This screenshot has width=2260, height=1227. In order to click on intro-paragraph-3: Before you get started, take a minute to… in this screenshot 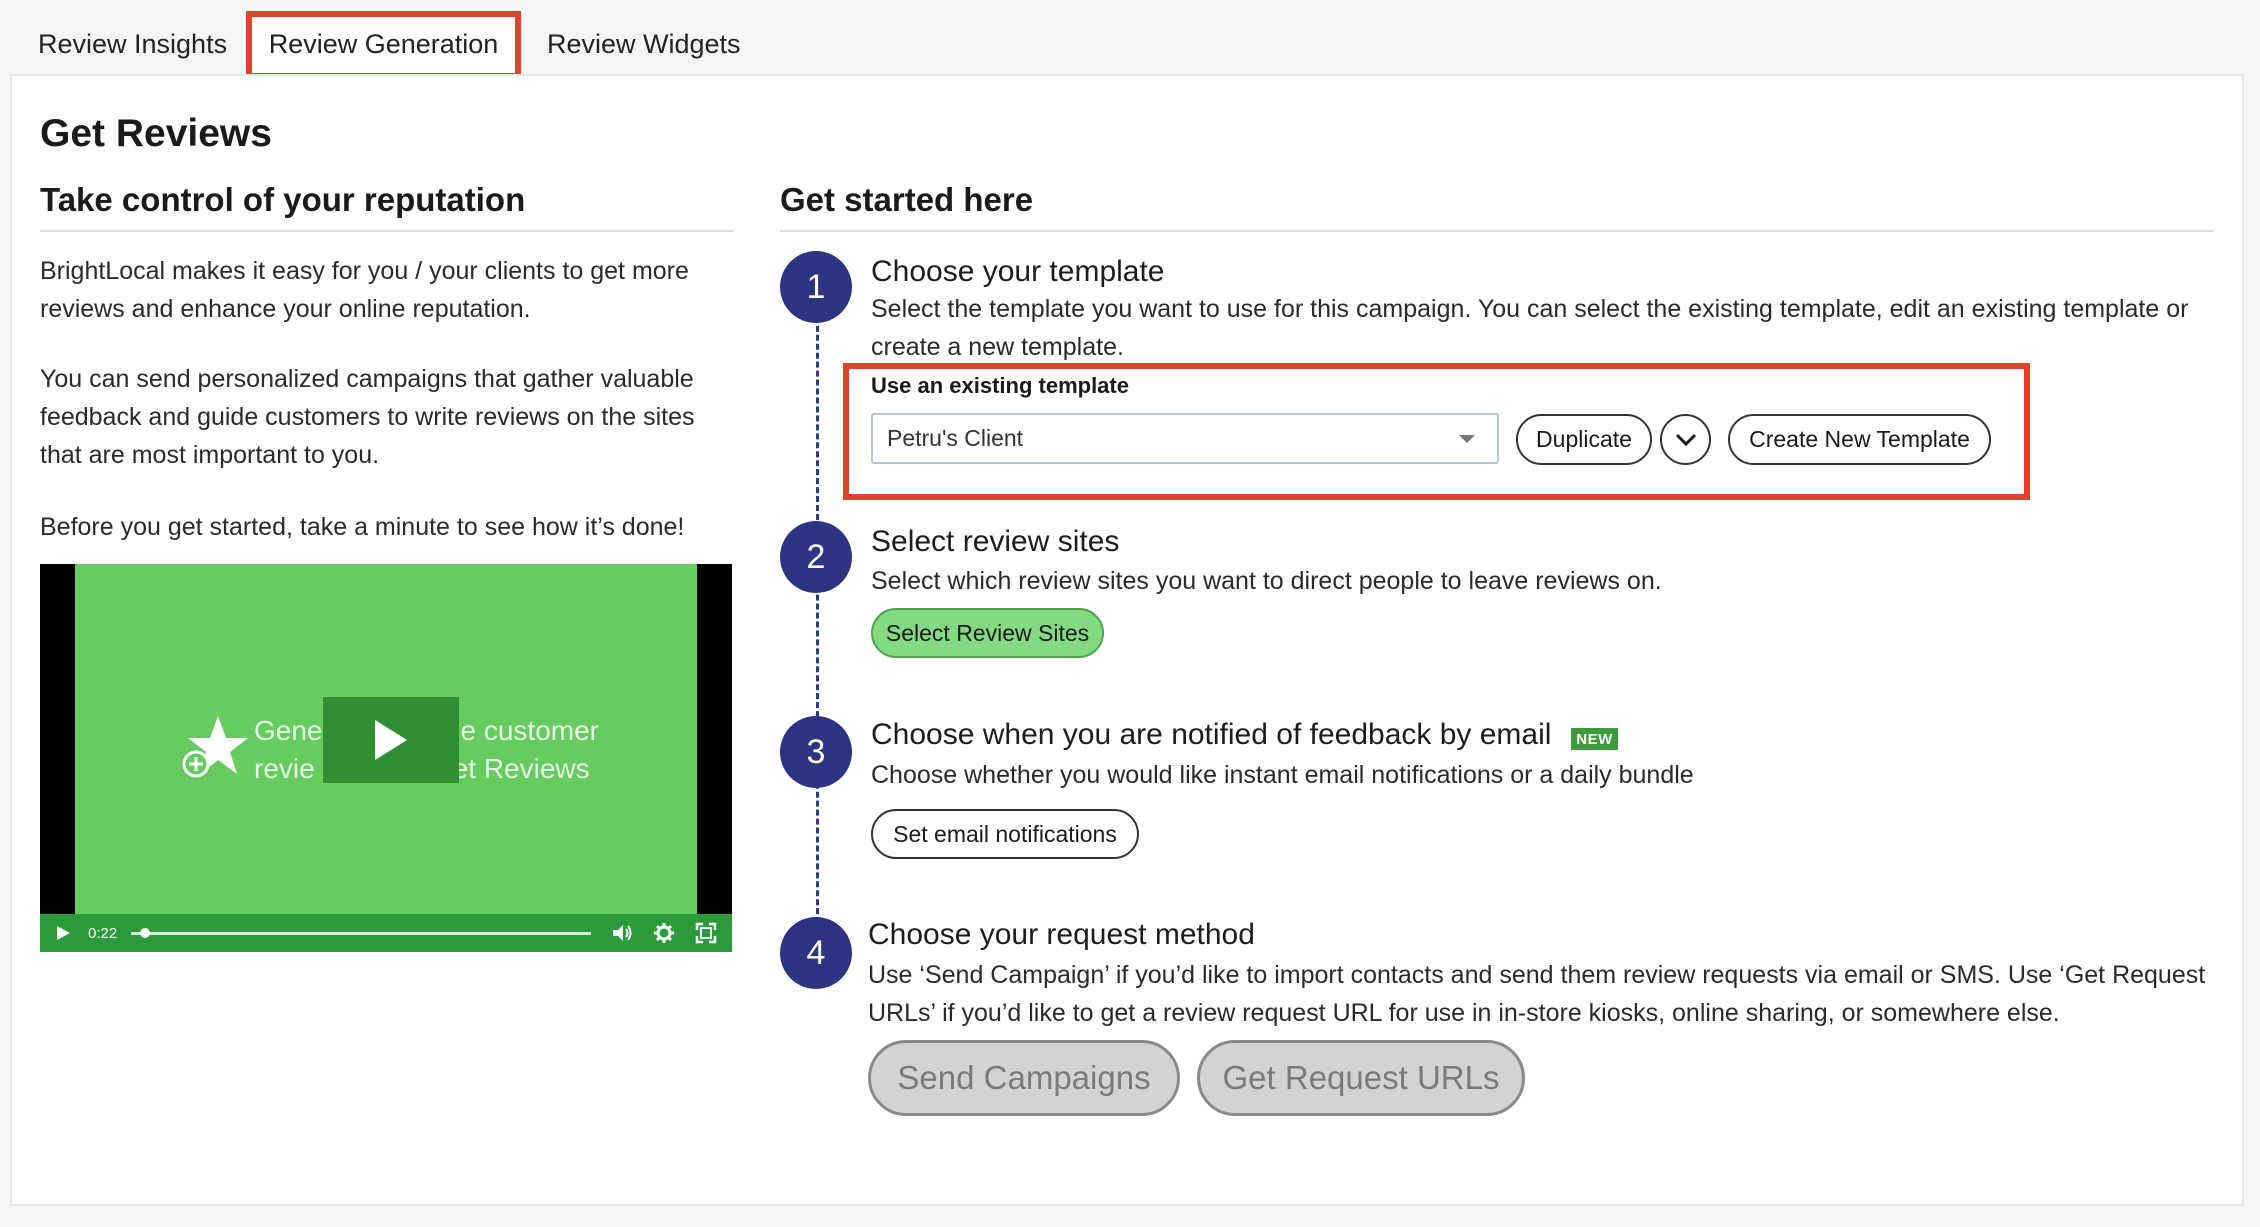, I will do `click(362, 527)`.